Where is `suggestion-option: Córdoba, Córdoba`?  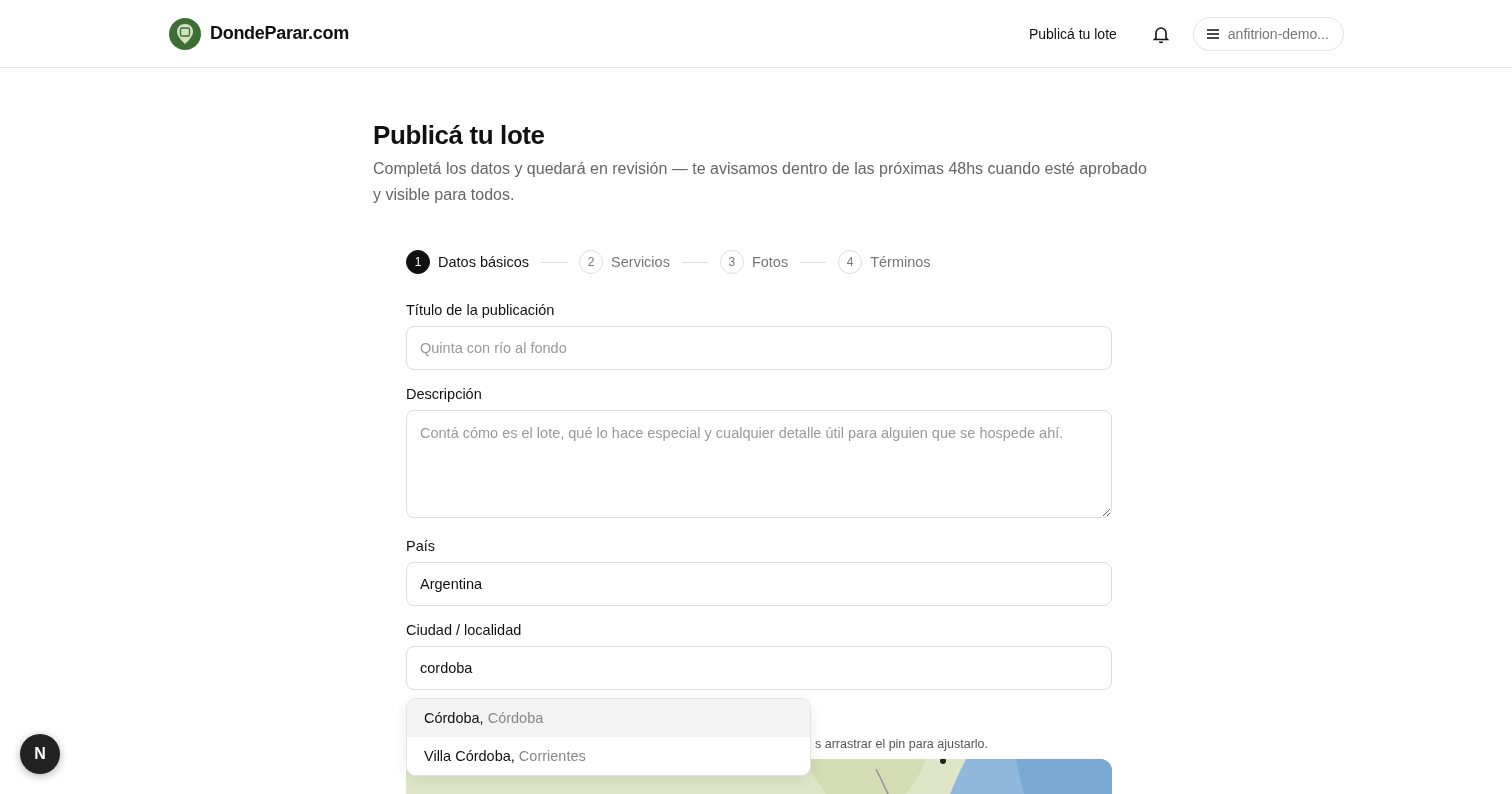
suggestion-option: Córdoba, Córdoba is located at coordinates (608, 718).